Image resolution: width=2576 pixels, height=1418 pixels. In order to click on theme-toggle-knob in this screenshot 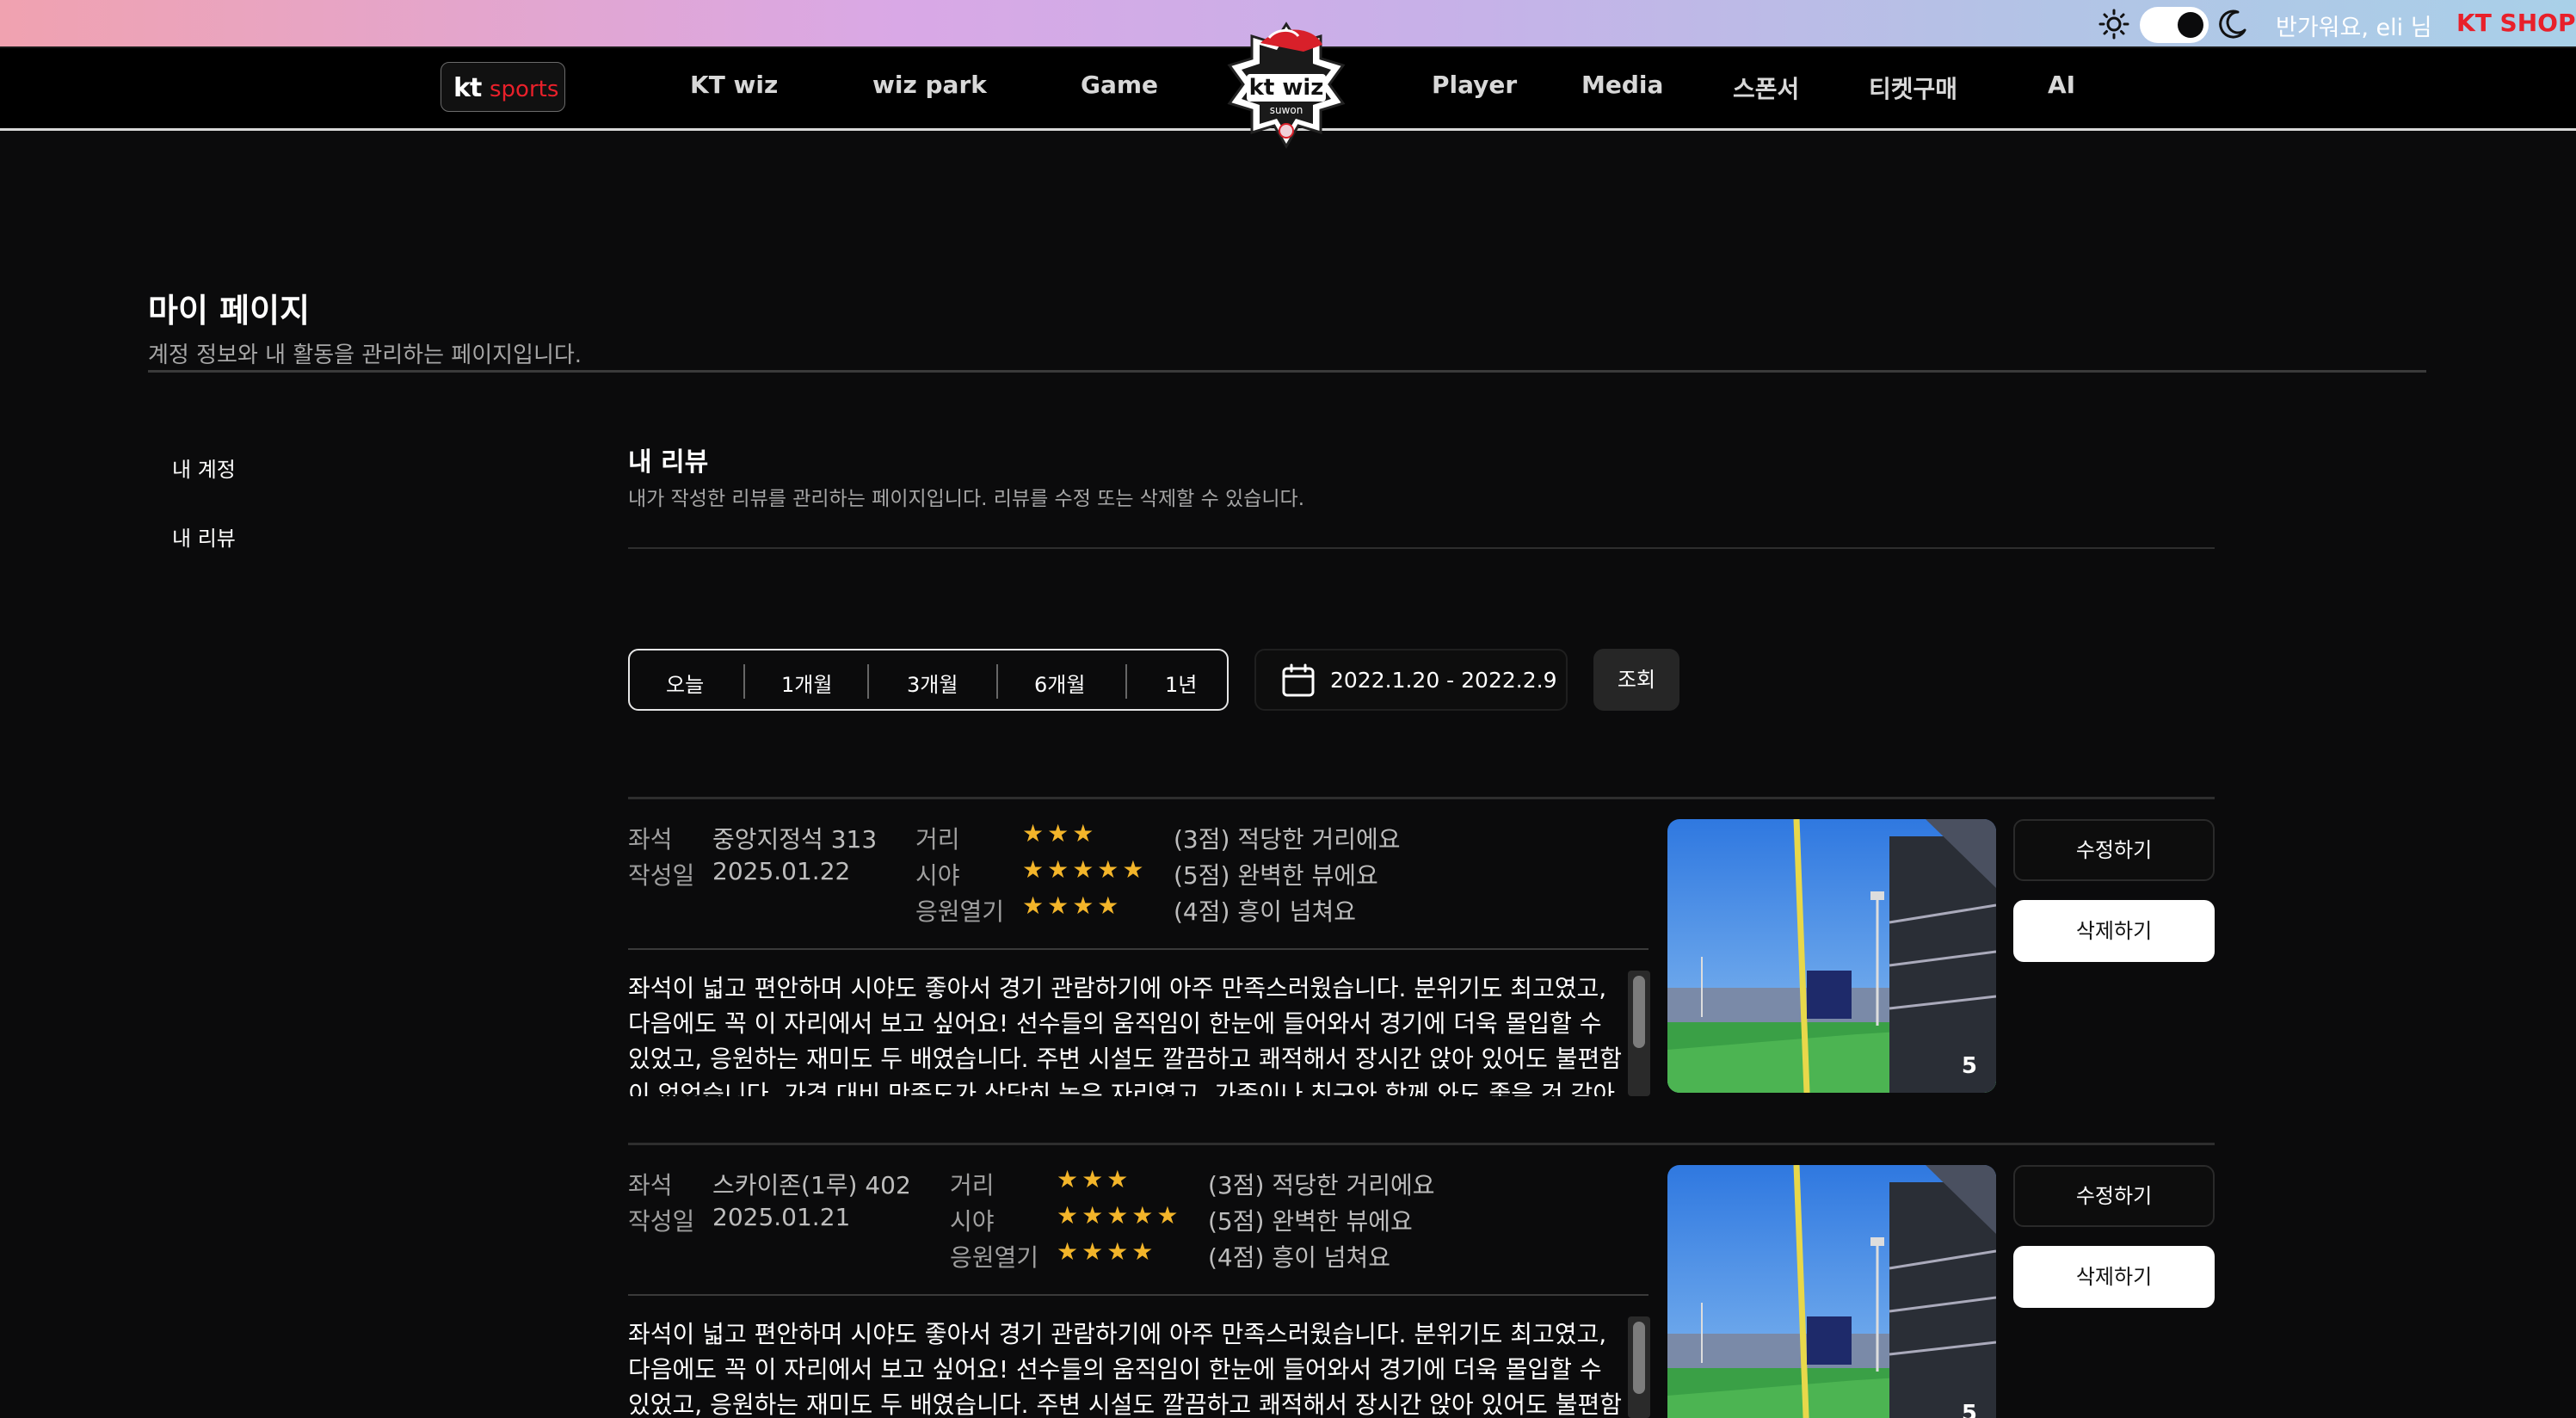, I will do `click(2191, 25)`.